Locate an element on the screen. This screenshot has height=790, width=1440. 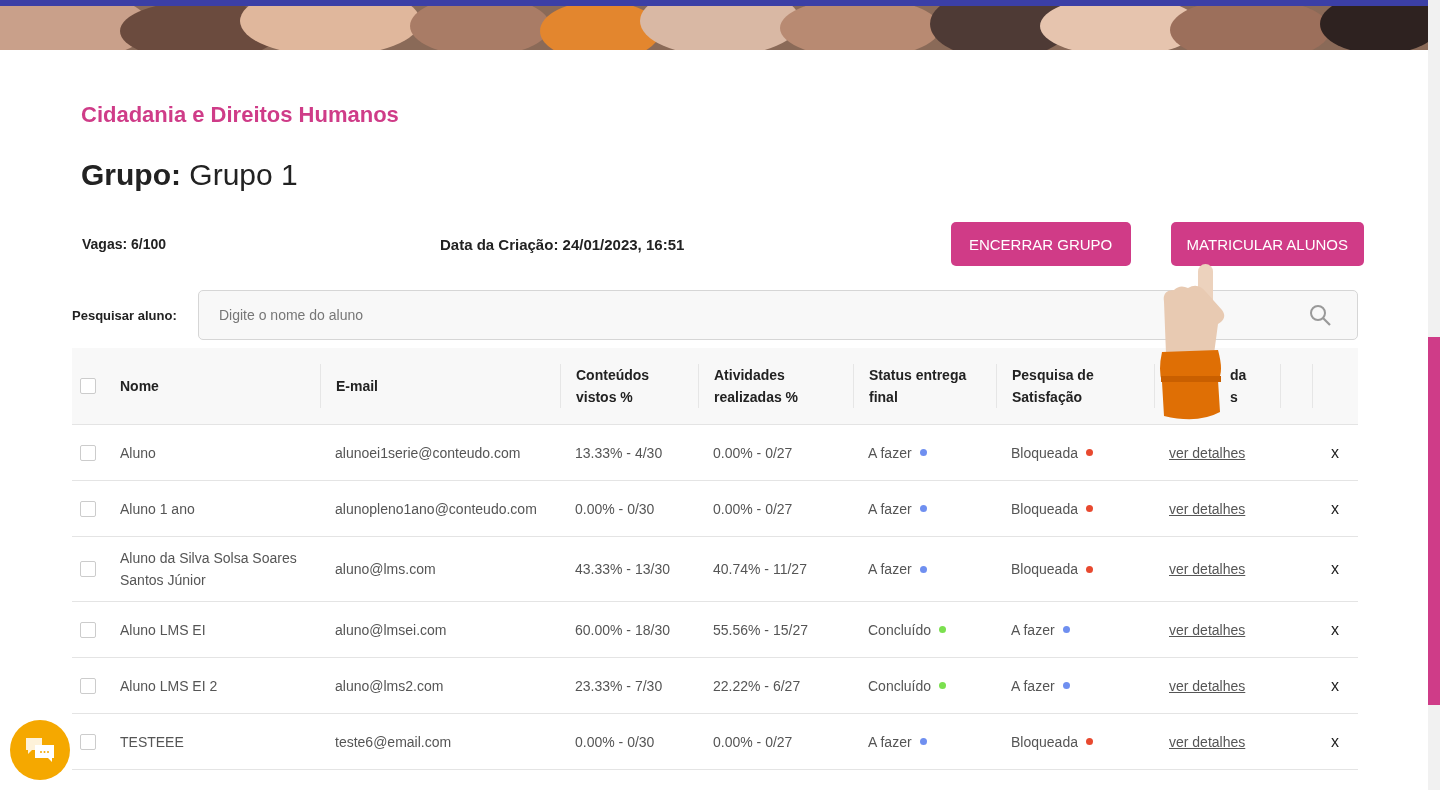
creation-date-text: Data da Criação: 24/01/2023, 16:51 is located at coordinates (562, 244).